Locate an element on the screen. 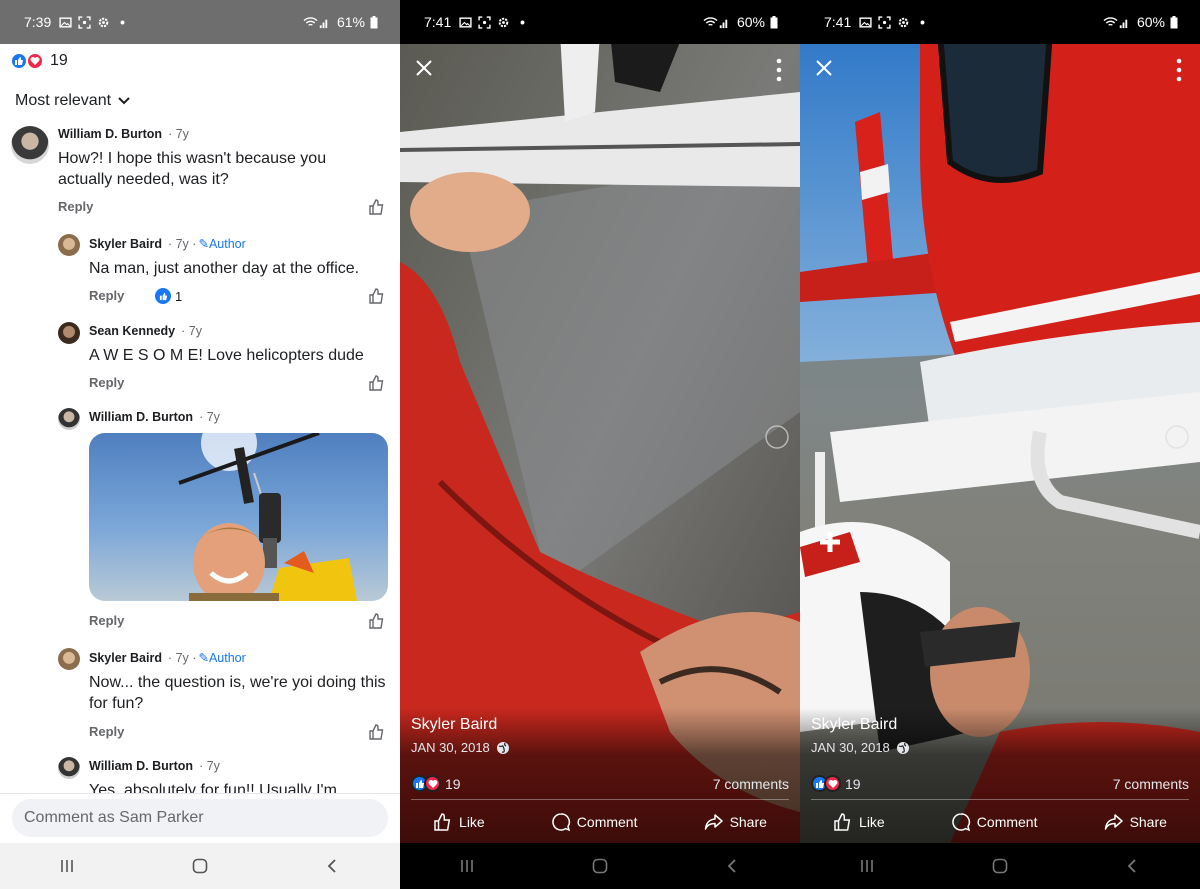 The image size is (1200, 889). divider is located at coordinates (600, 799).